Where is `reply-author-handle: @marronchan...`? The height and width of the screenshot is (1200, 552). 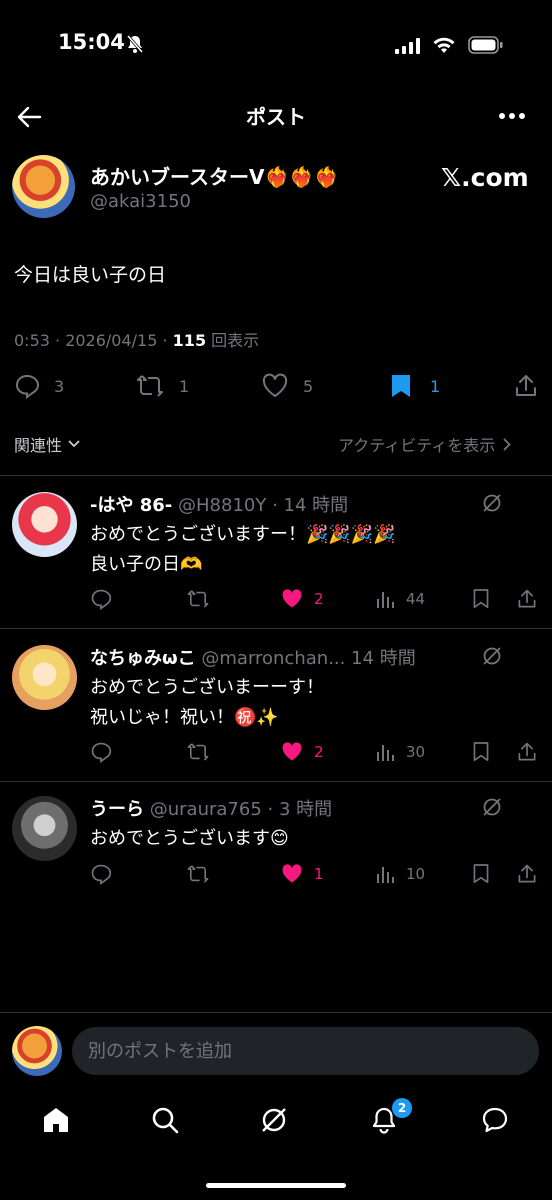 reply-author-handle: @marronchan... is located at coordinates (273, 658).